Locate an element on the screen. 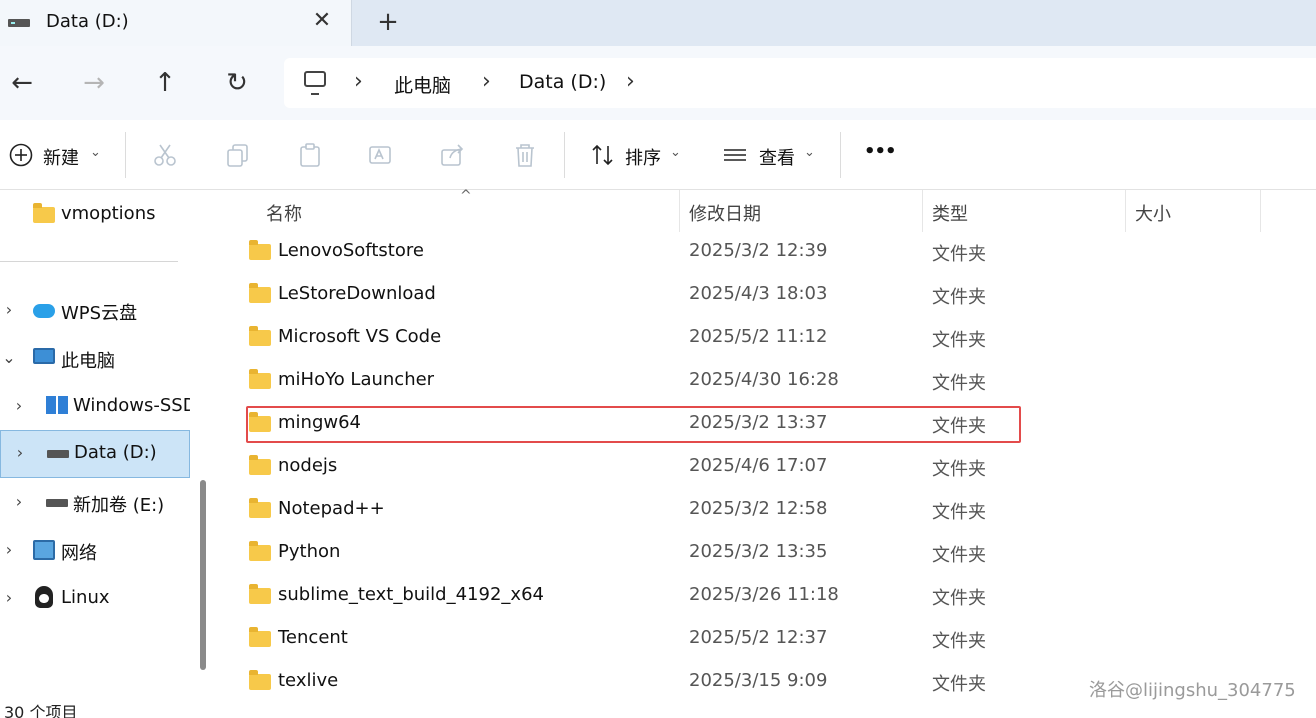 The height and width of the screenshot is (718, 1316). network-icon is located at coordinates (44, 550).